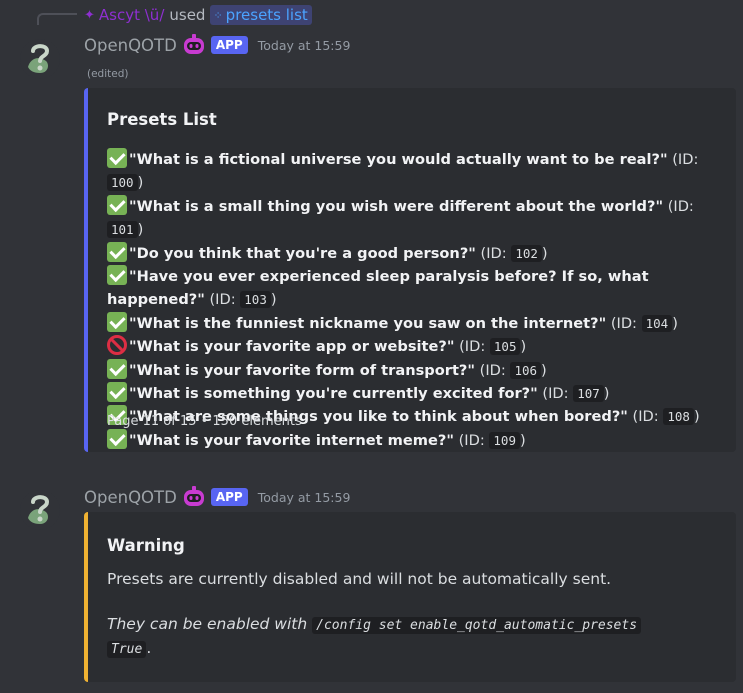 The image size is (743, 693). I want to click on command-mention: ⁘ presets list, so click(261, 15).